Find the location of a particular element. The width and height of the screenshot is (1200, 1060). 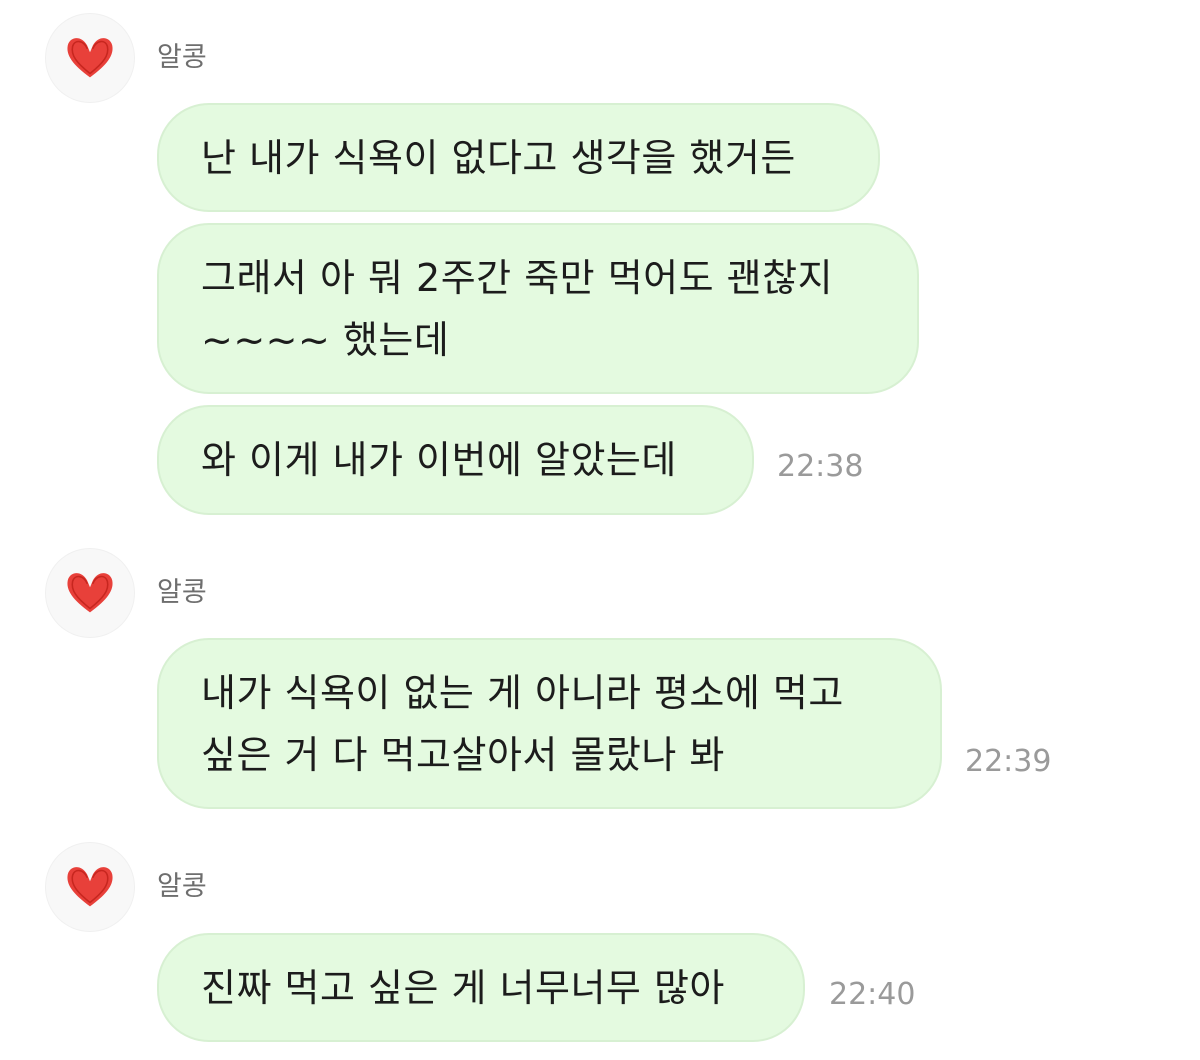

message-time: 22:40 is located at coordinates (872, 994).